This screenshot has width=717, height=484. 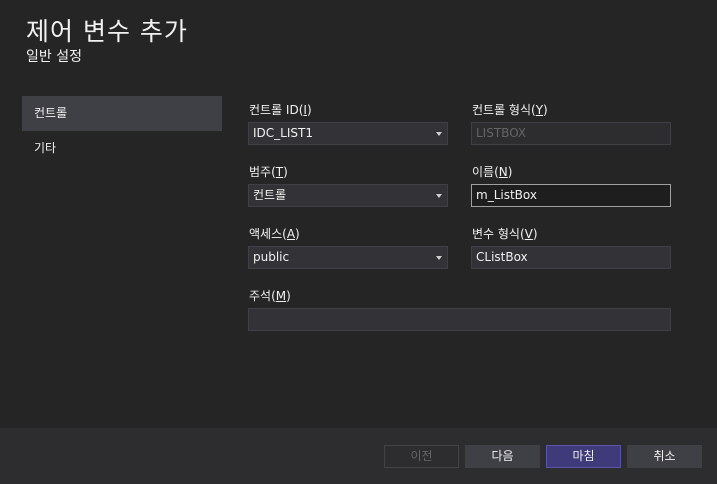 What do you see at coordinates (274, 234) in the screenshot?
I see `access-label: 액세스(A)` at bounding box center [274, 234].